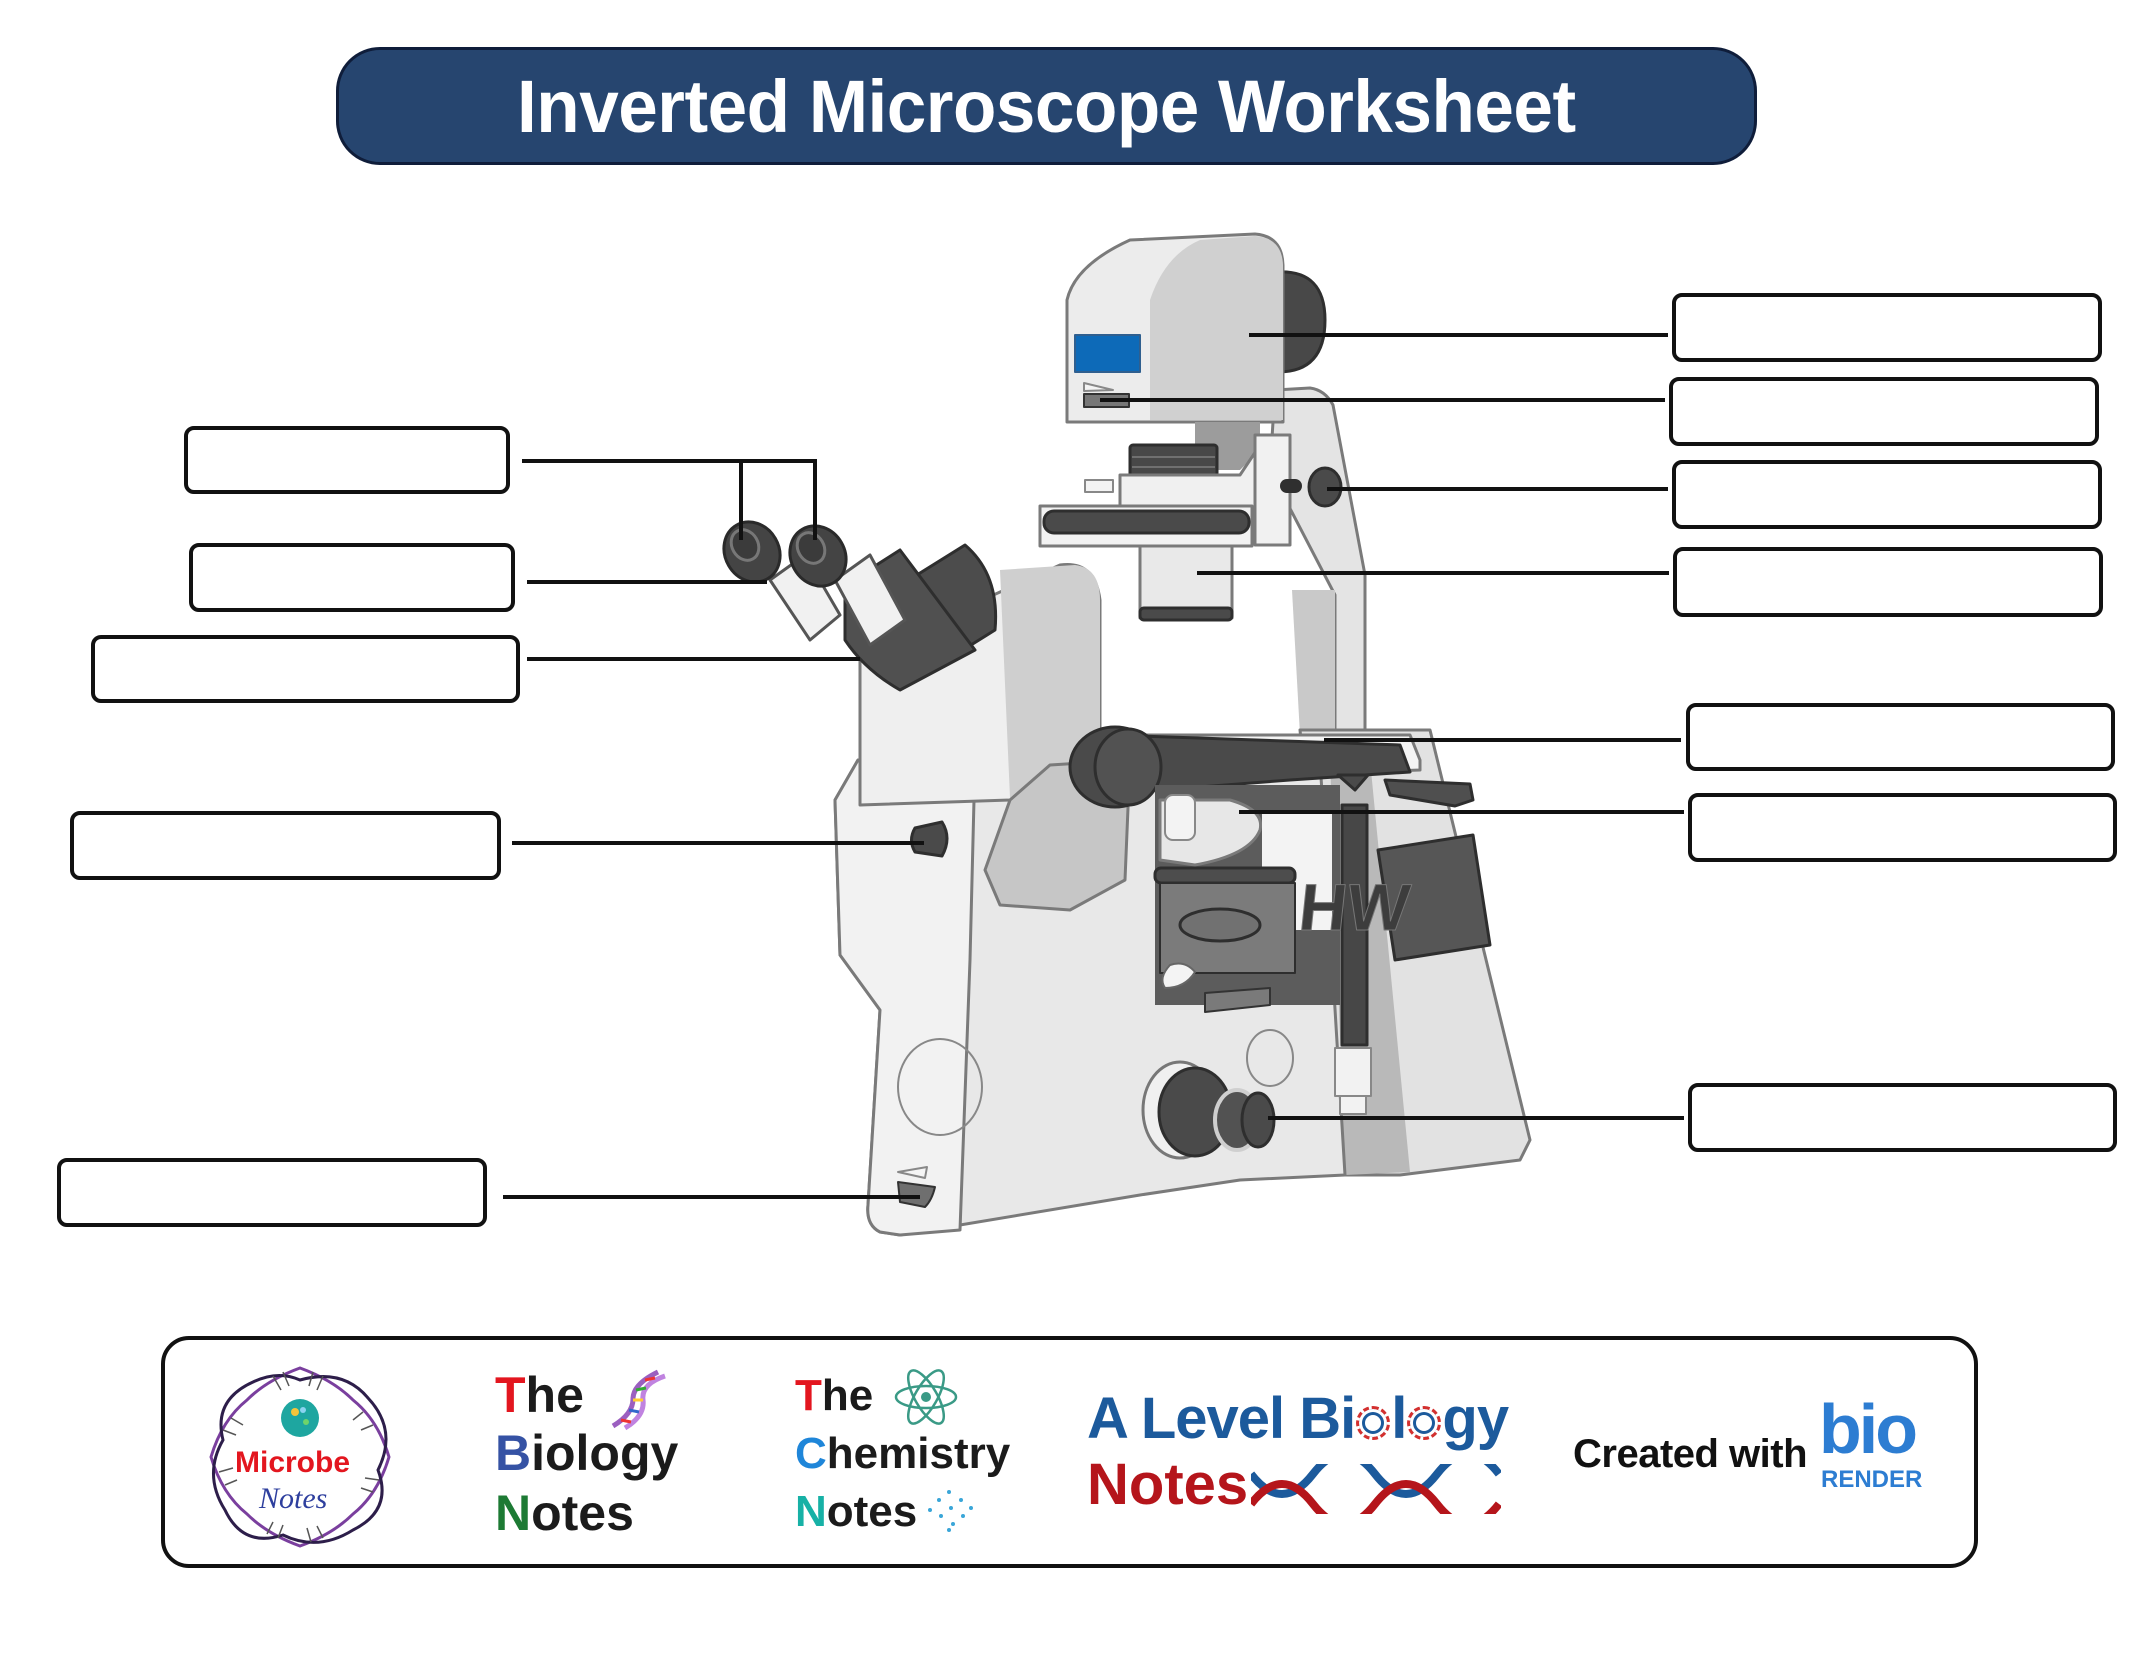 The width and height of the screenshot is (2152, 1654). I want to click on filter-block, so click(1173, 461).